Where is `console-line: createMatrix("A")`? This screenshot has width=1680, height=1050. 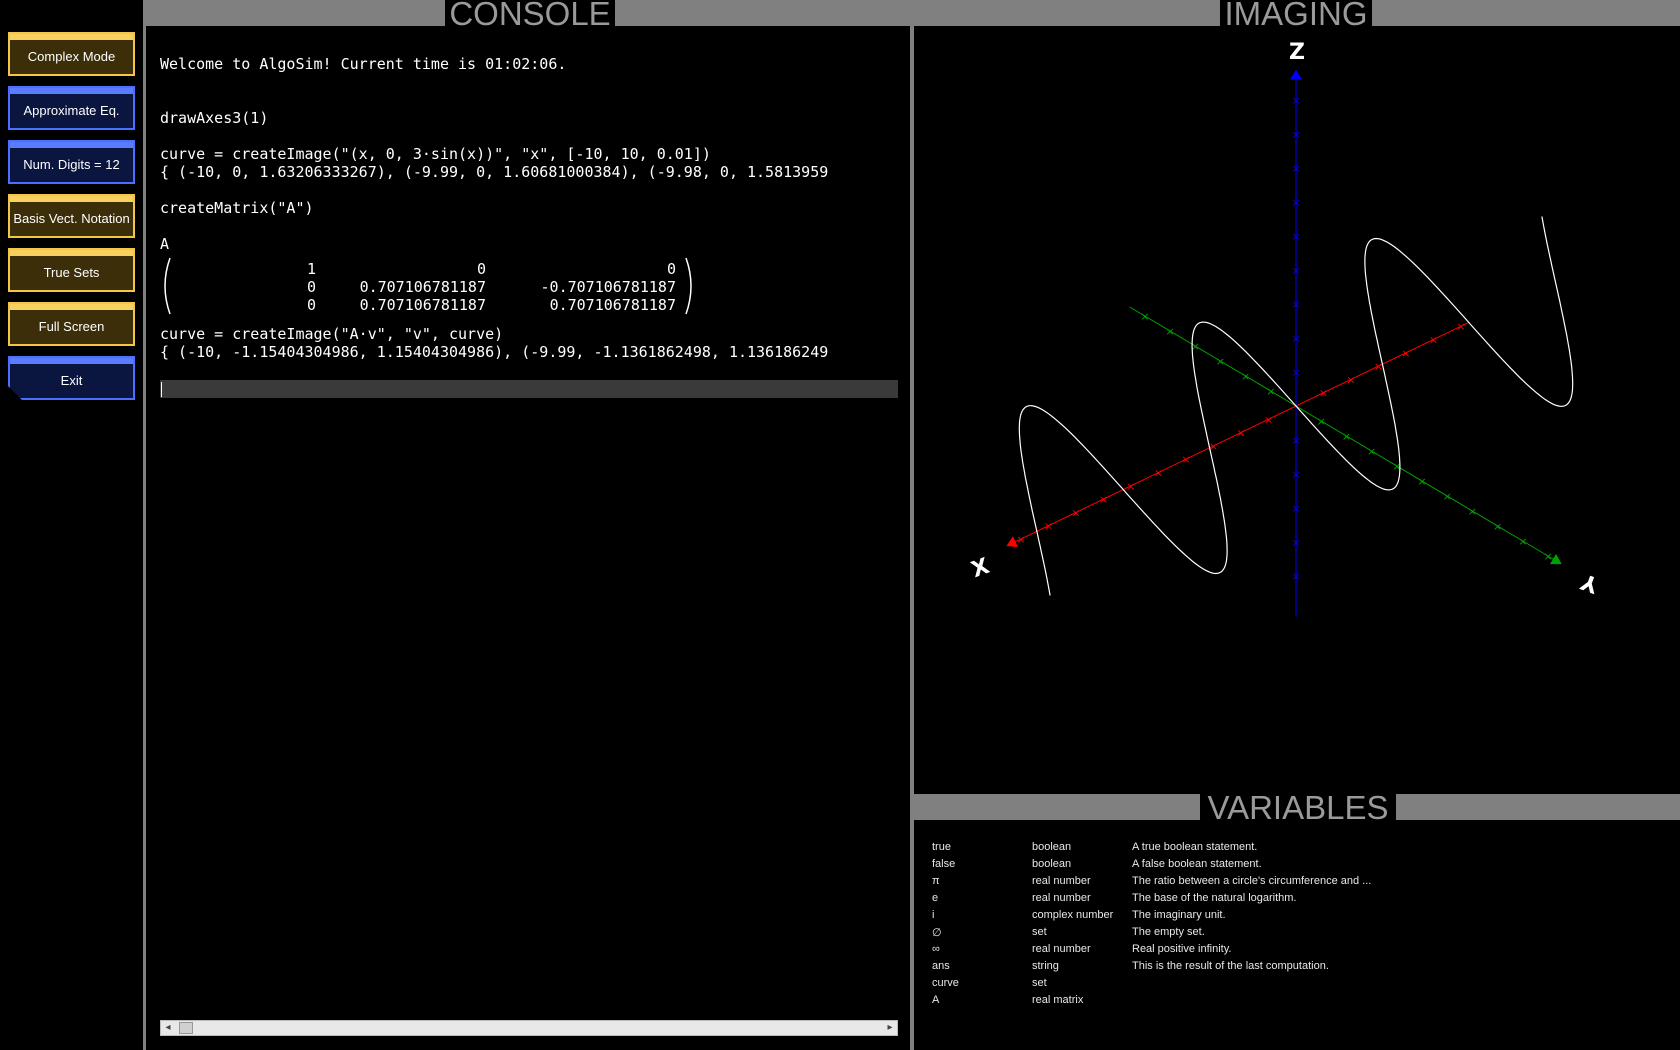
console-line: createMatrix("A") is located at coordinates (237, 208).